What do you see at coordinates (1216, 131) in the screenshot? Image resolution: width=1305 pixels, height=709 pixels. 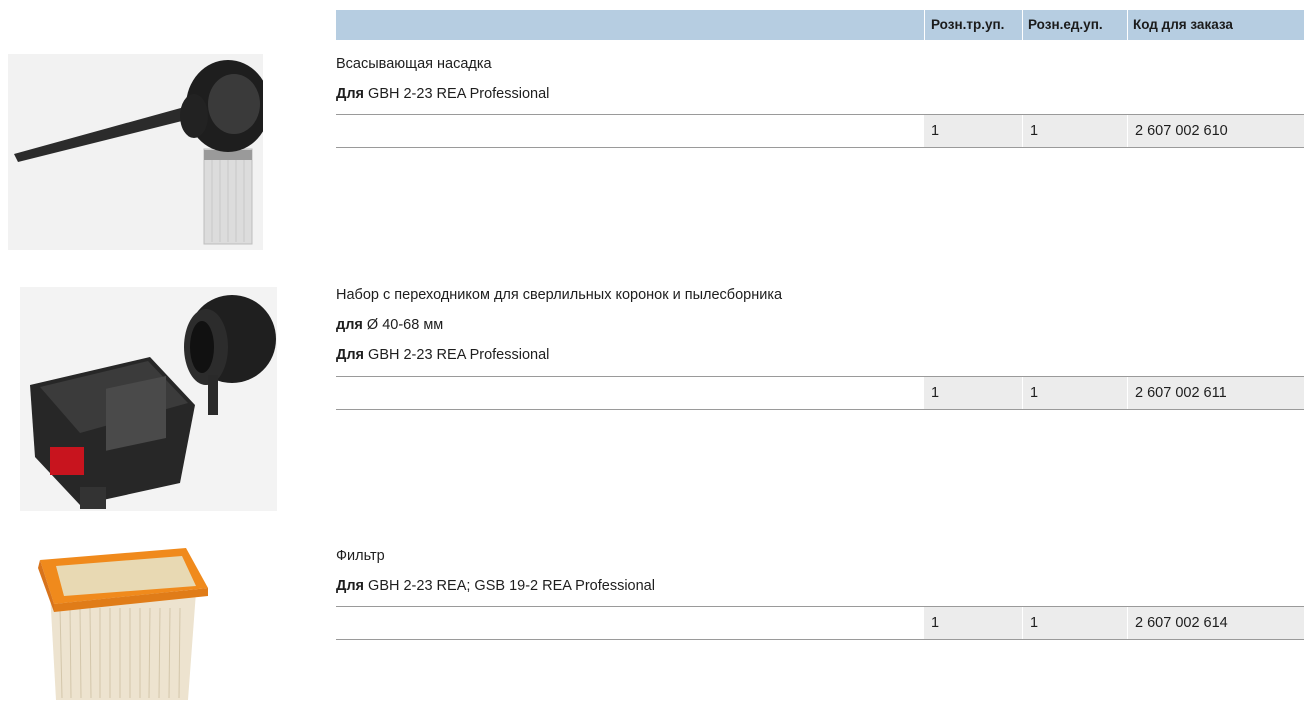 I see `order-code-value: 2 607 002 610` at bounding box center [1216, 131].